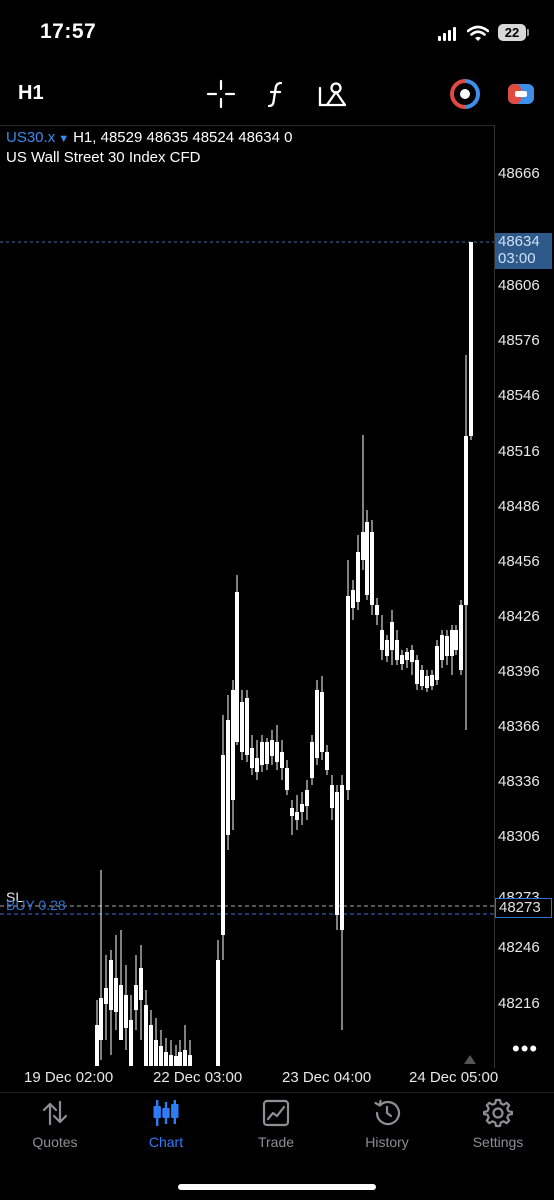  I want to click on nav-quotes: Quotes, so click(55, 1124).